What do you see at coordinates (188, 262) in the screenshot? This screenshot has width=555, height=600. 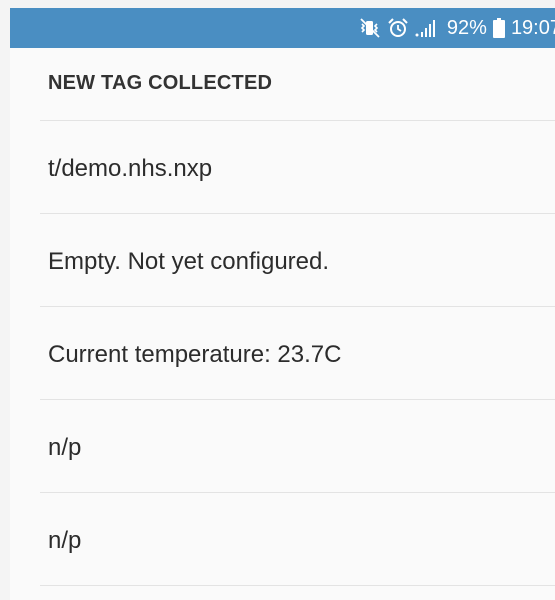 I see `list-item-config-status: Empty. Not yet configured.` at bounding box center [188, 262].